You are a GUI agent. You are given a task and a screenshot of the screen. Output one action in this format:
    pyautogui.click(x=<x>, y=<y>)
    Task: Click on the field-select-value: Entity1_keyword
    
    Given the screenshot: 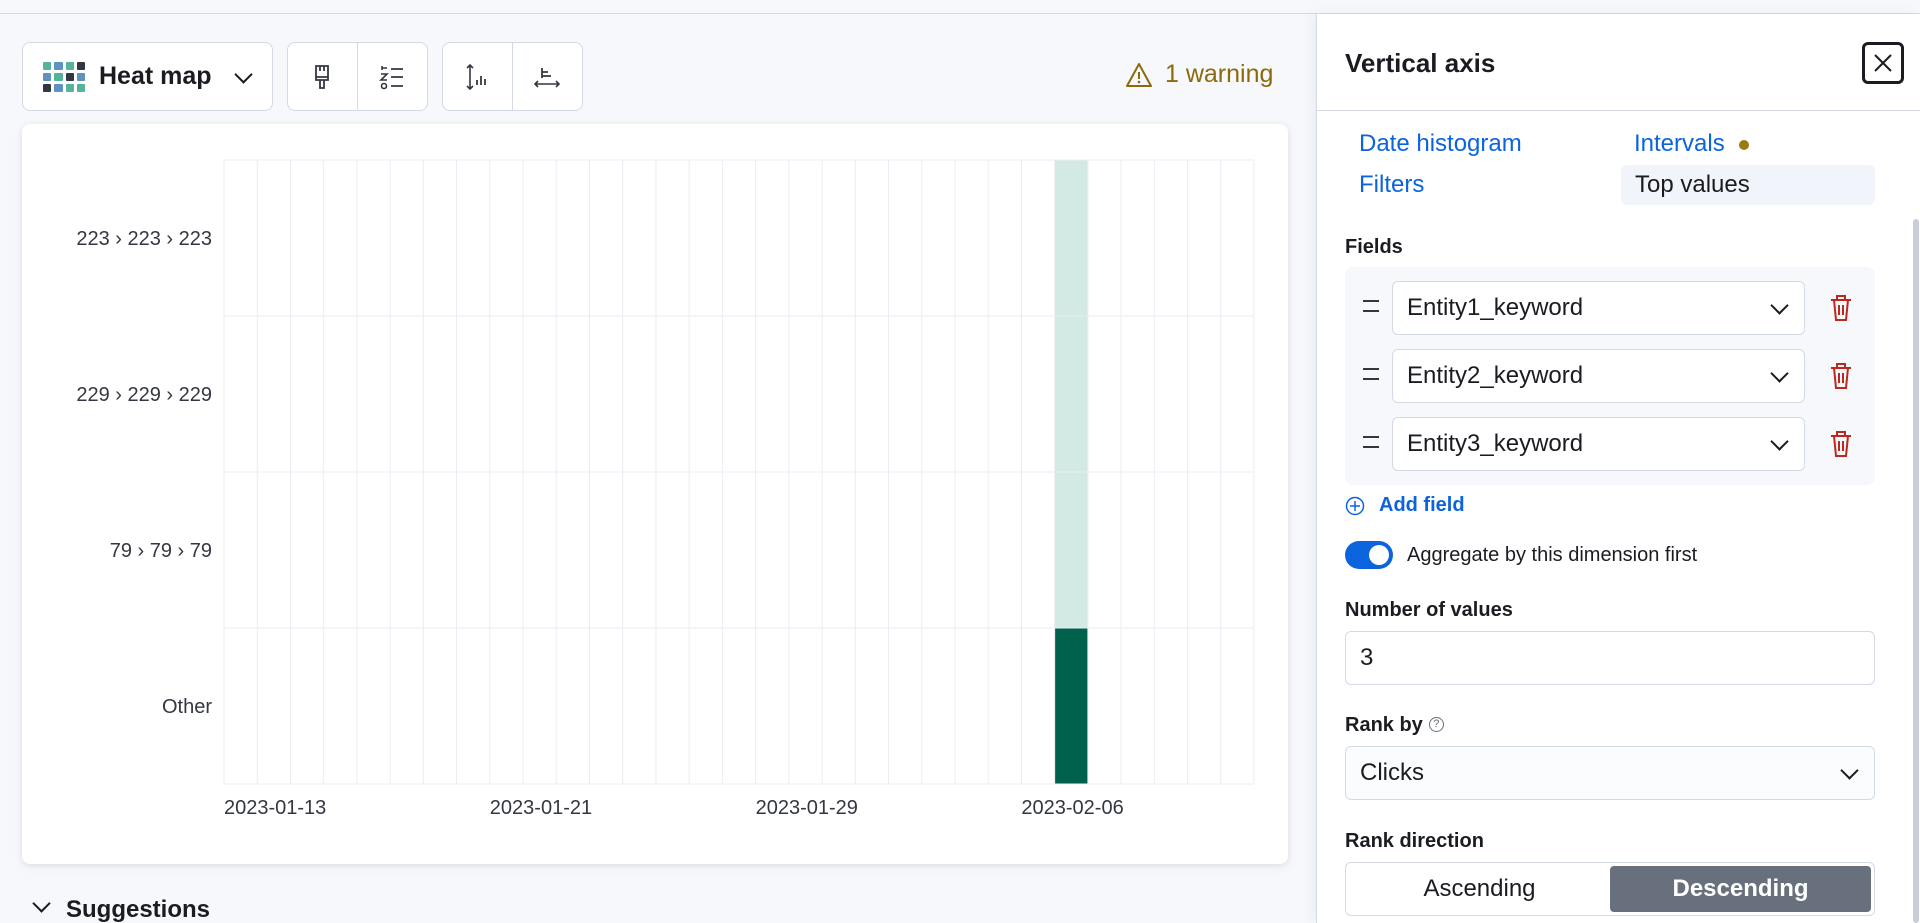 What is the action you would take?
    pyautogui.click(x=1495, y=307)
    